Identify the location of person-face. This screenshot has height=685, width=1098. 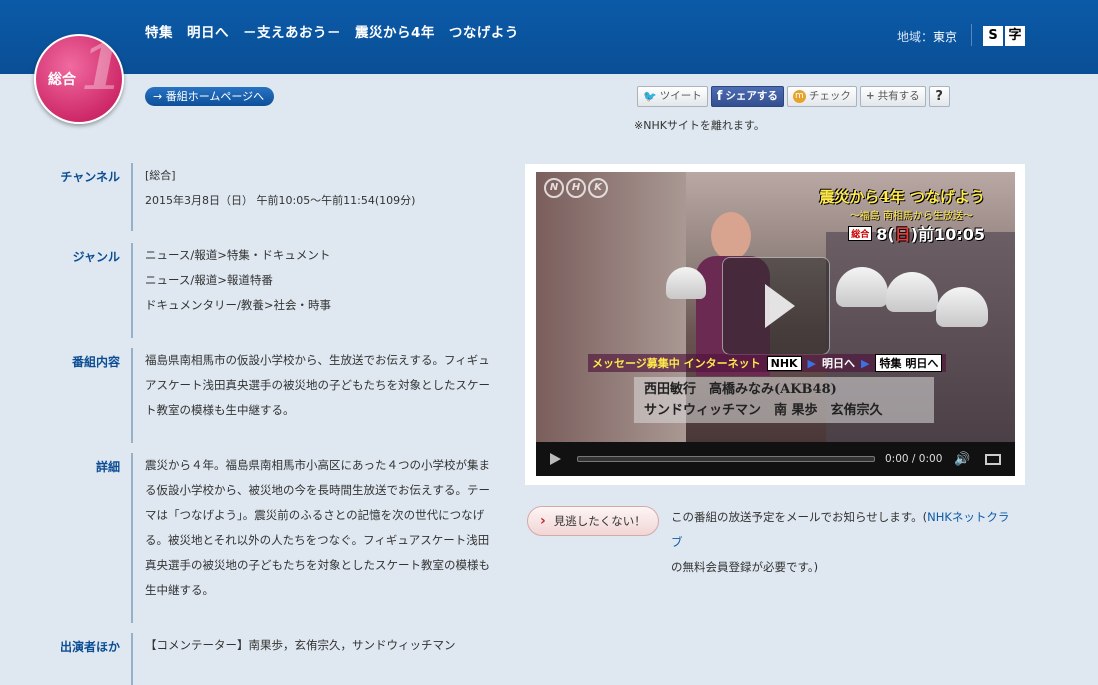
(731, 236).